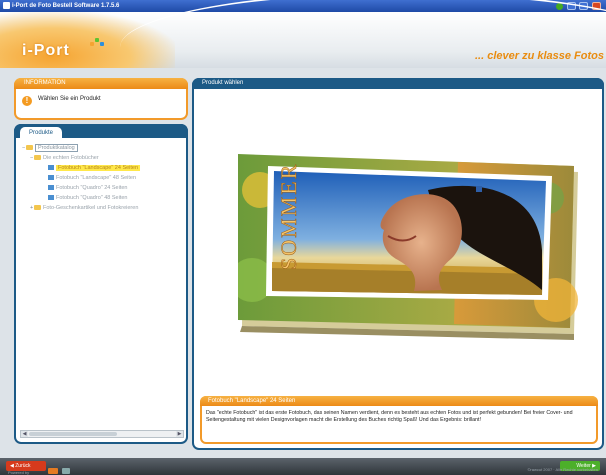 The height and width of the screenshot is (475, 606). I want to click on info-icon: !, so click(27, 101).